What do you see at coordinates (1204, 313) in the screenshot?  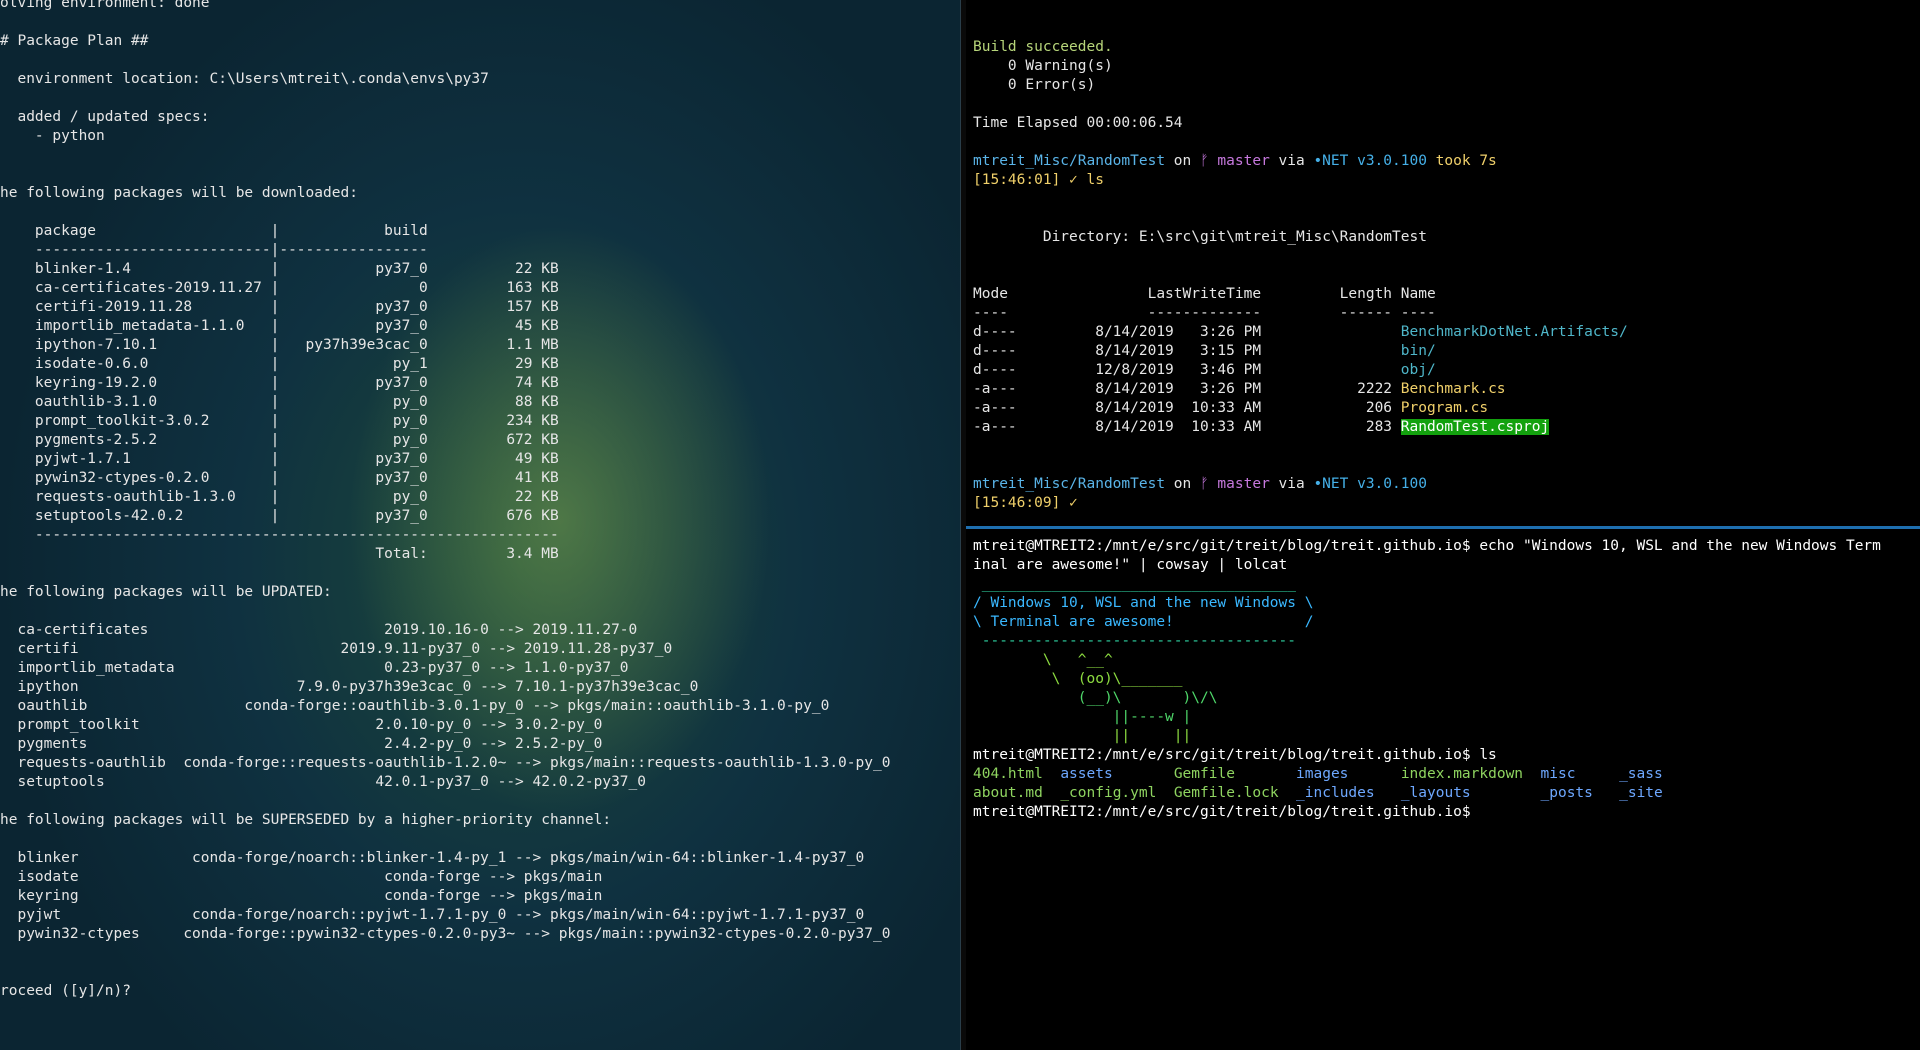 I see `listing-header-rule: ---- ------------- ------ ----` at bounding box center [1204, 313].